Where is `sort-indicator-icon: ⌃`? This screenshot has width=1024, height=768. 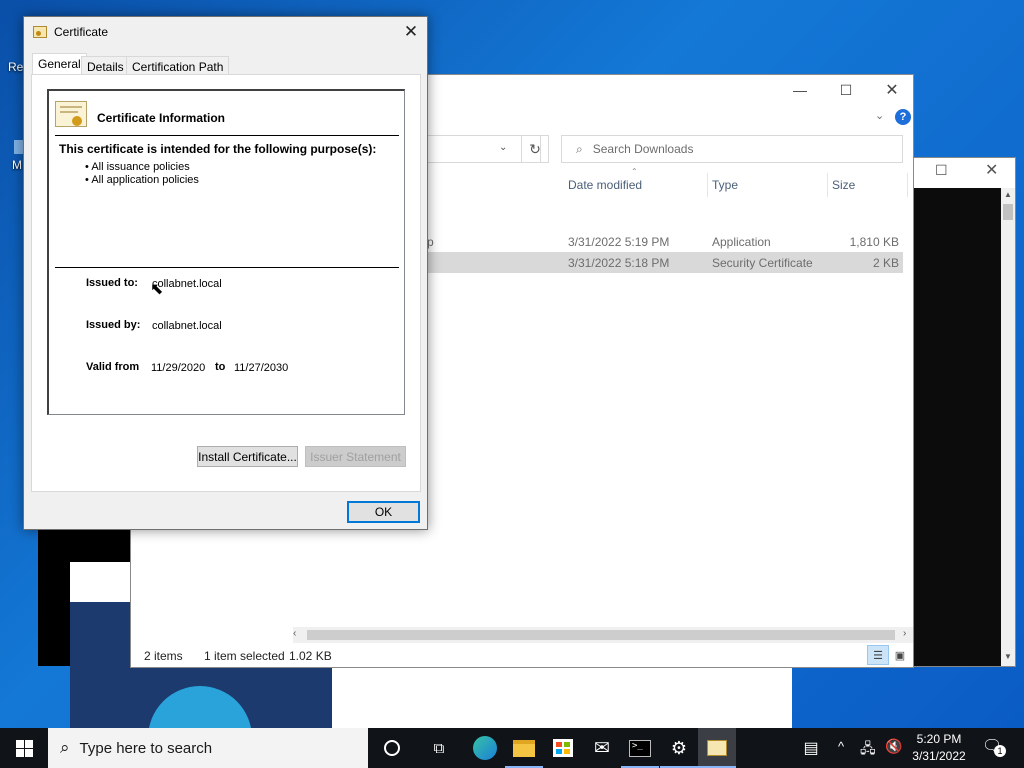
sort-indicator-icon: ⌃ is located at coordinates (634, 171).